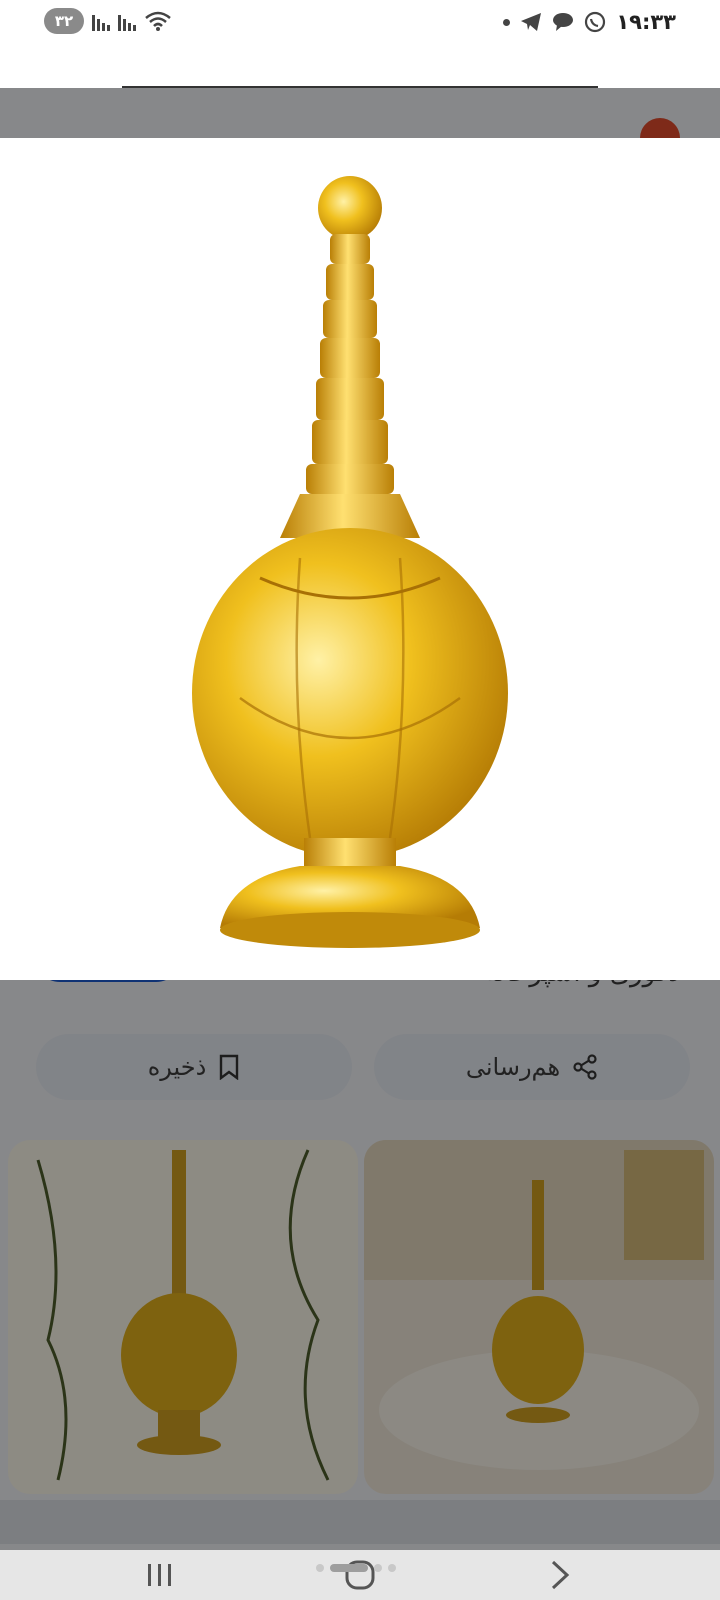 The image size is (720, 1600). What do you see at coordinates (646, 22) in the screenshot?
I see `clock: ۱۹:۳۳` at bounding box center [646, 22].